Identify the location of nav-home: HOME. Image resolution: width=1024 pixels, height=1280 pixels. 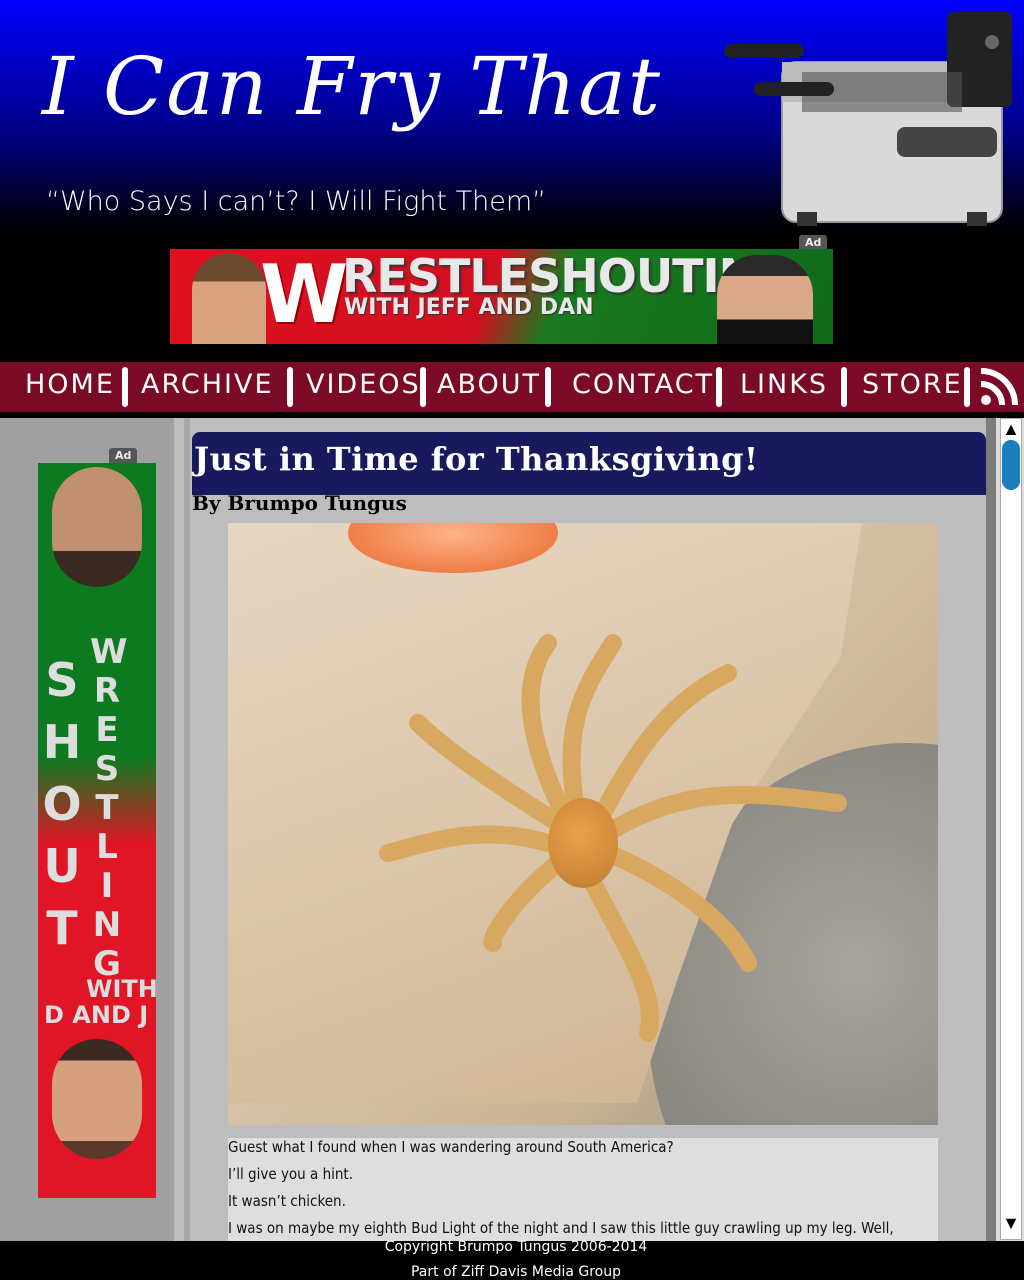
(70, 387).